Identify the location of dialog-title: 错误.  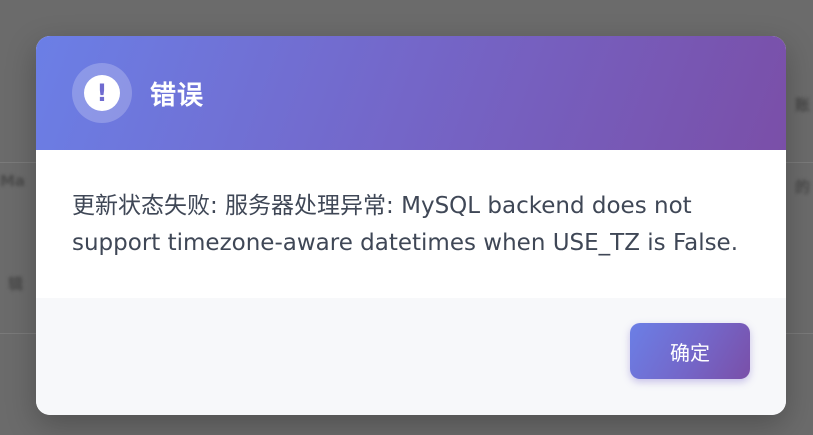
(177, 95).